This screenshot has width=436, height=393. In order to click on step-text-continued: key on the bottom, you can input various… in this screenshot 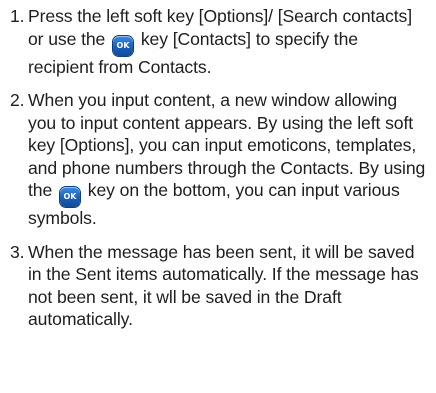, I will do `click(214, 204)`.